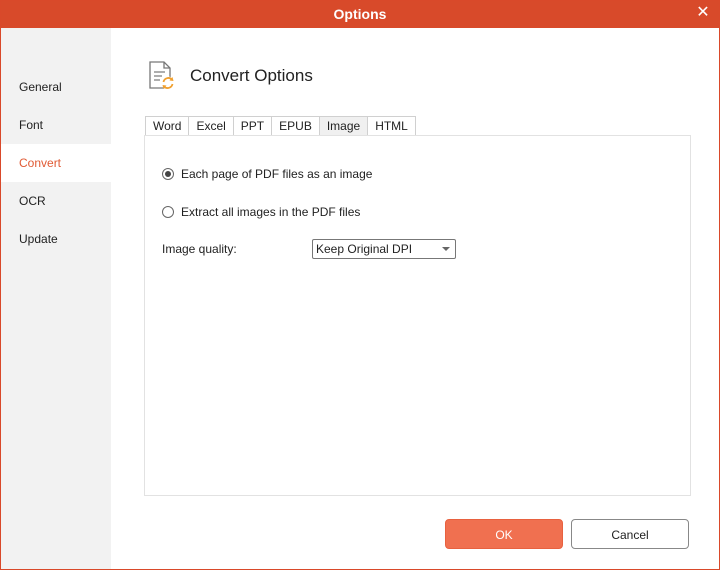 The width and height of the screenshot is (720, 570). Describe the element at coordinates (504, 534) in the screenshot. I see `ok-button: OK` at that location.